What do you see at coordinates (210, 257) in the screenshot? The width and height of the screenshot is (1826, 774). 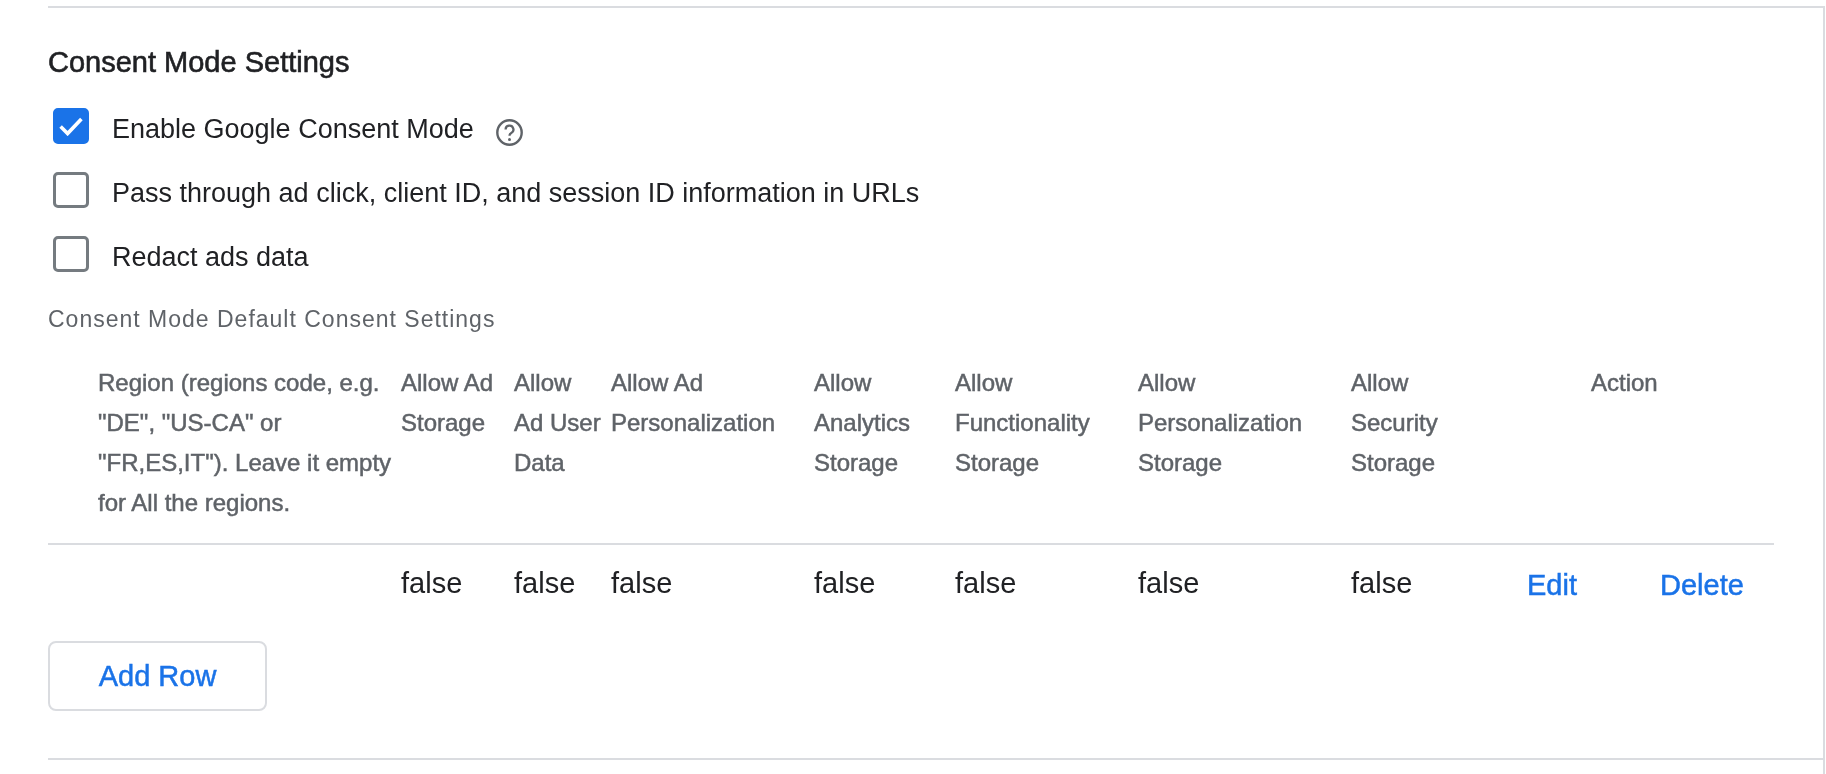 I see `checkbox-label: Redact ads data` at bounding box center [210, 257].